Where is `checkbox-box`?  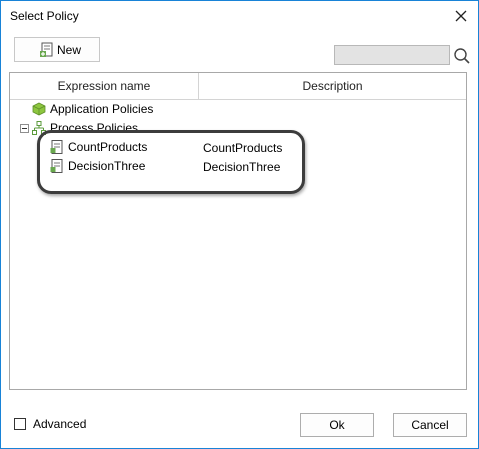 checkbox-box is located at coordinates (20, 424).